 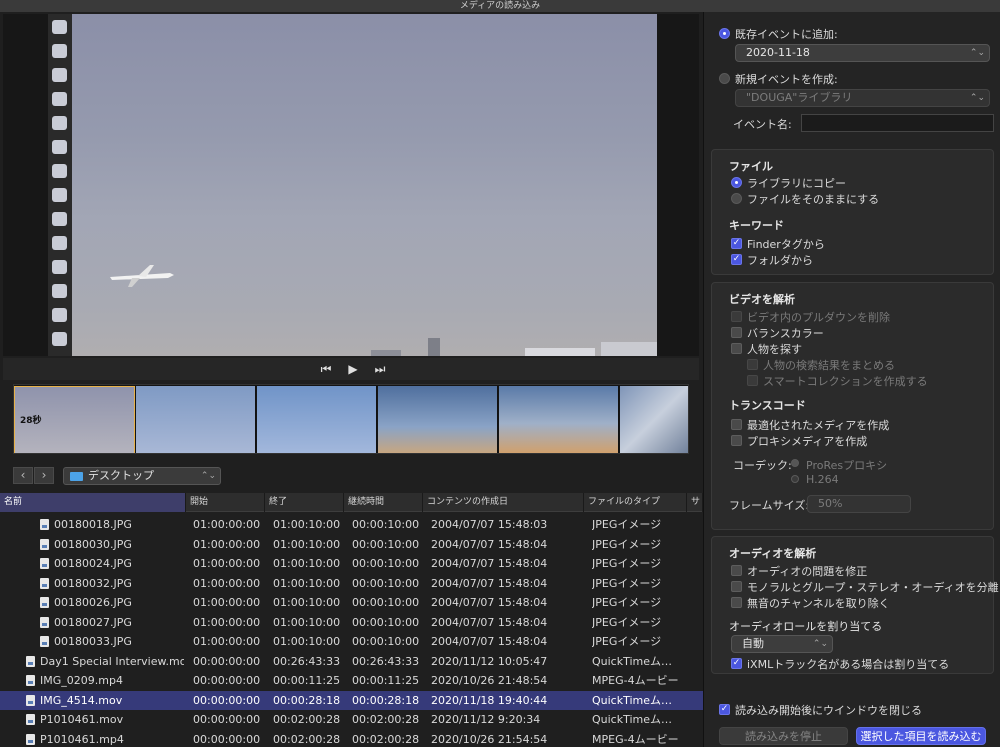 I want to click on audio-role-select: 自動 ⌃⌄, so click(x=782, y=644).